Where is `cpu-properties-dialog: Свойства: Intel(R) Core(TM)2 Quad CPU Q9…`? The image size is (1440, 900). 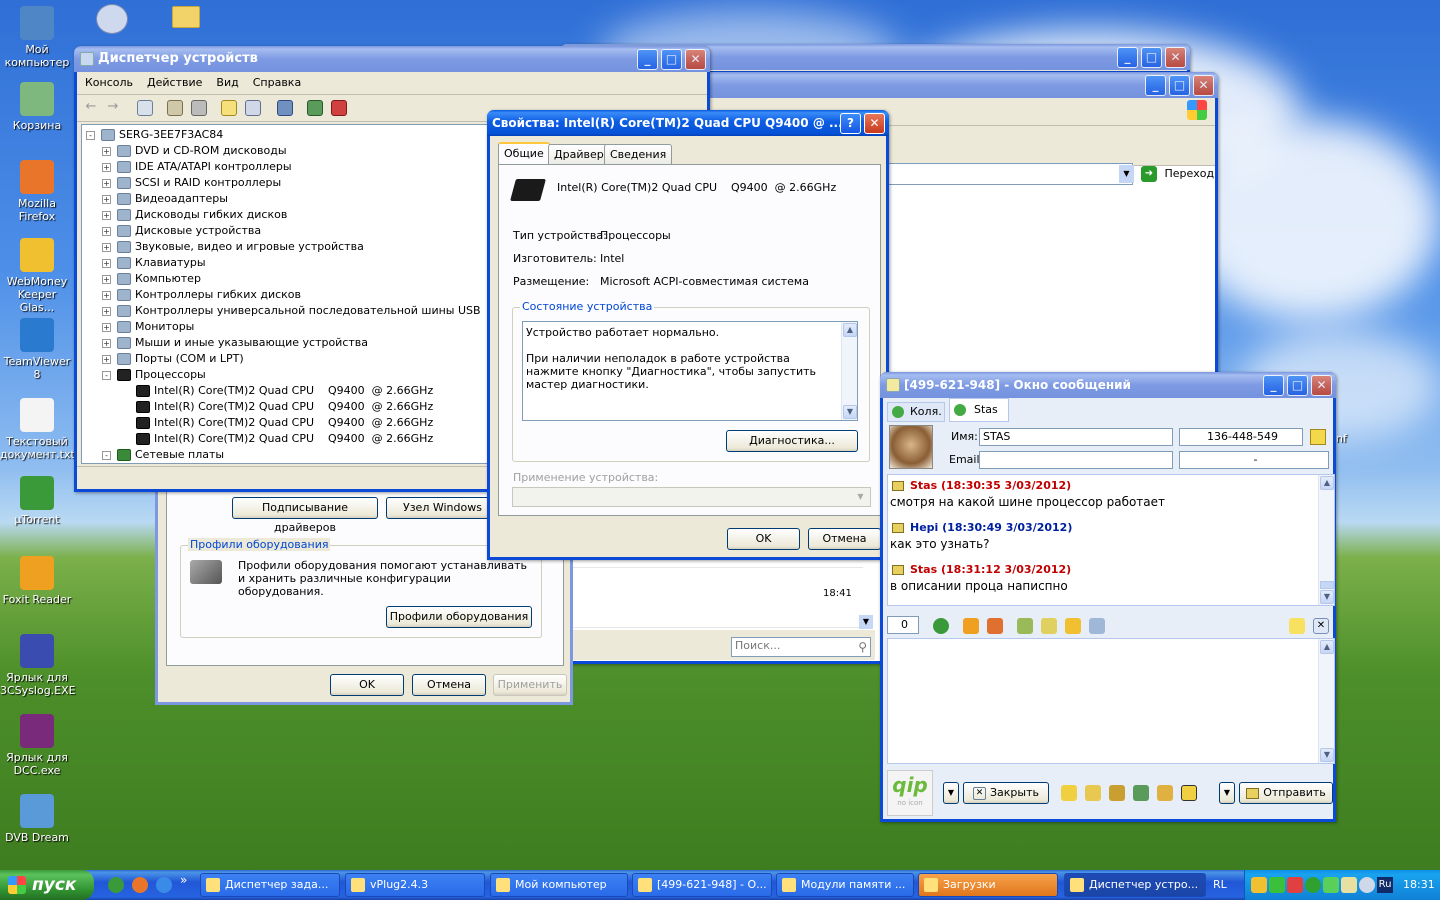
cpu-properties-dialog: Свойства: Intel(R) Core(TM)2 Quad CPU Q9… is located at coordinates (688, 335).